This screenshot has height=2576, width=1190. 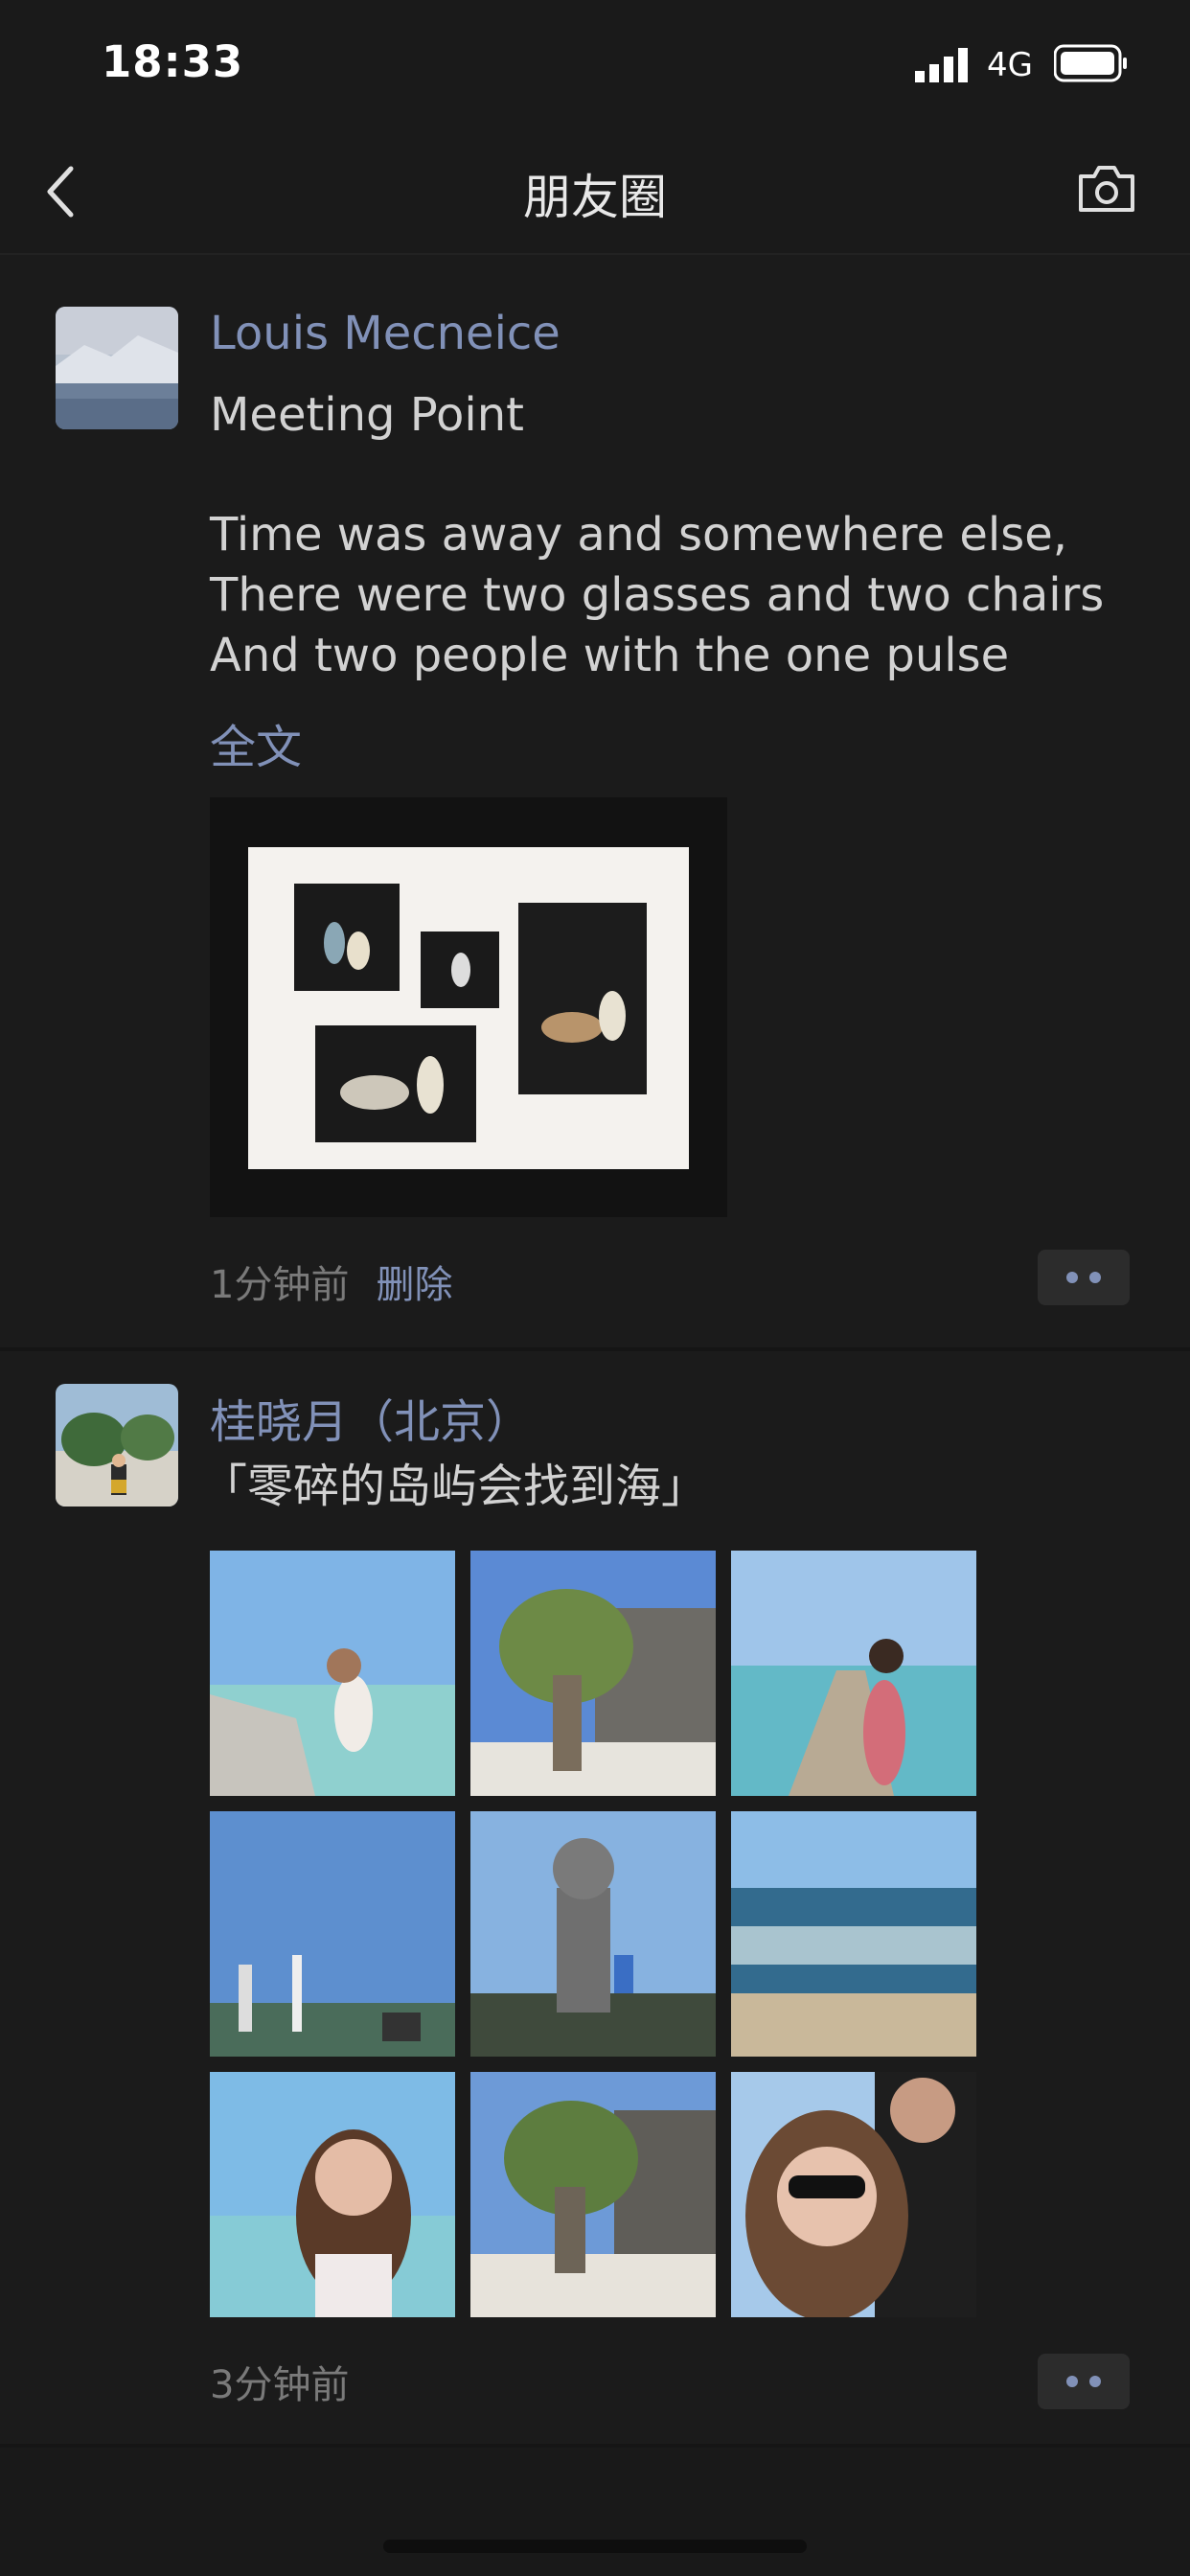 I want to click on post-text-line: Meeting Point, so click(x=367, y=415).